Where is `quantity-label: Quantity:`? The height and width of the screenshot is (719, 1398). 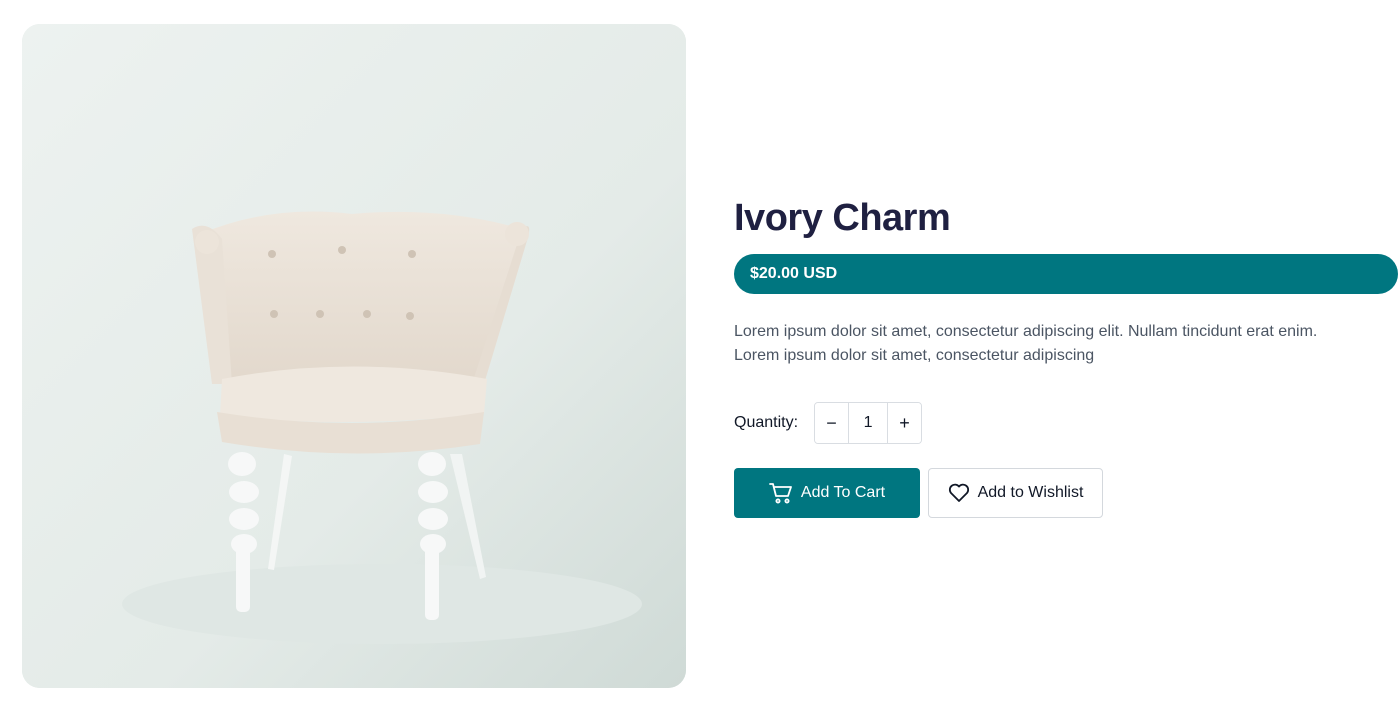 quantity-label: Quantity: is located at coordinates (766, 422).